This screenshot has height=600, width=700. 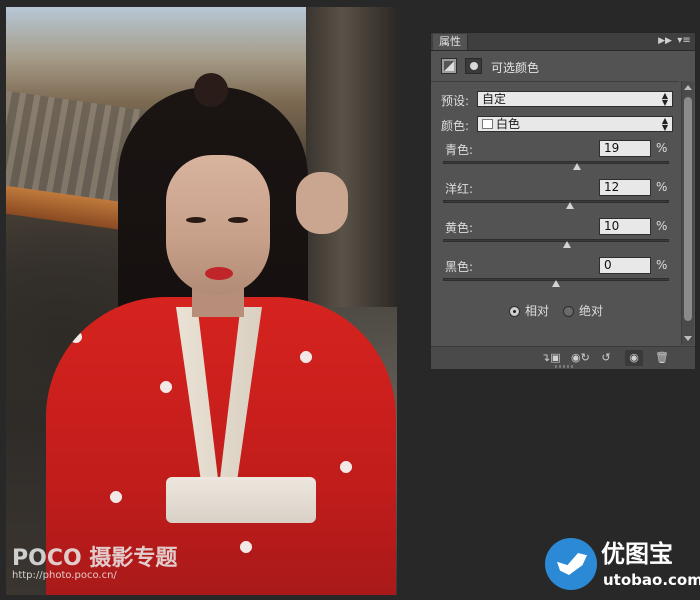 What do you see at coordinates (450, 42) in the screenshot?
I see `tab-properties: 属性` at bounding box center [450, 42].